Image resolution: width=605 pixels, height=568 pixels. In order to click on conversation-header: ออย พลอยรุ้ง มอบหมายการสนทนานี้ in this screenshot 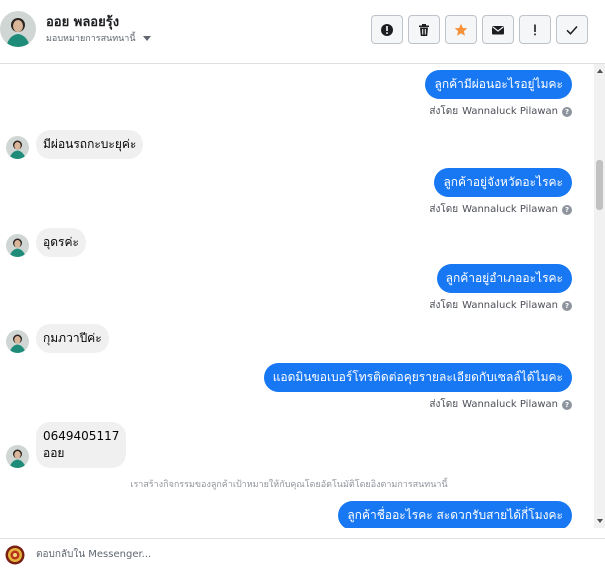, I will do `click(302, 32)`.